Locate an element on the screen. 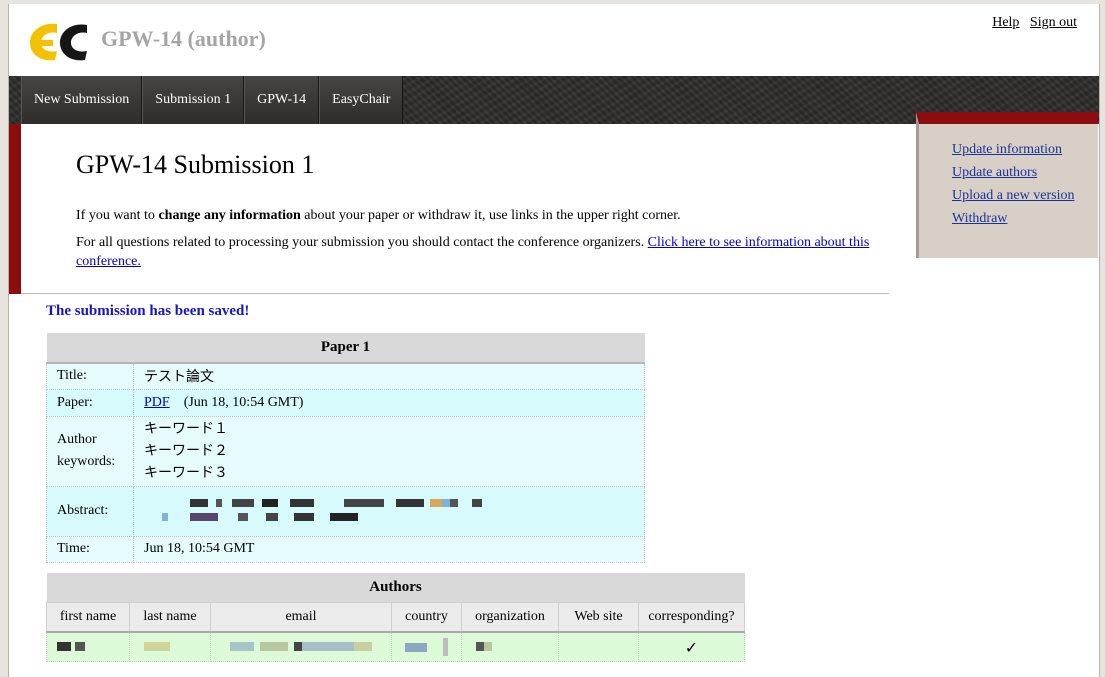 The width and height of the screenshot is (1105, 677). pdf-link: PDF is located at coordinates (157, 402).